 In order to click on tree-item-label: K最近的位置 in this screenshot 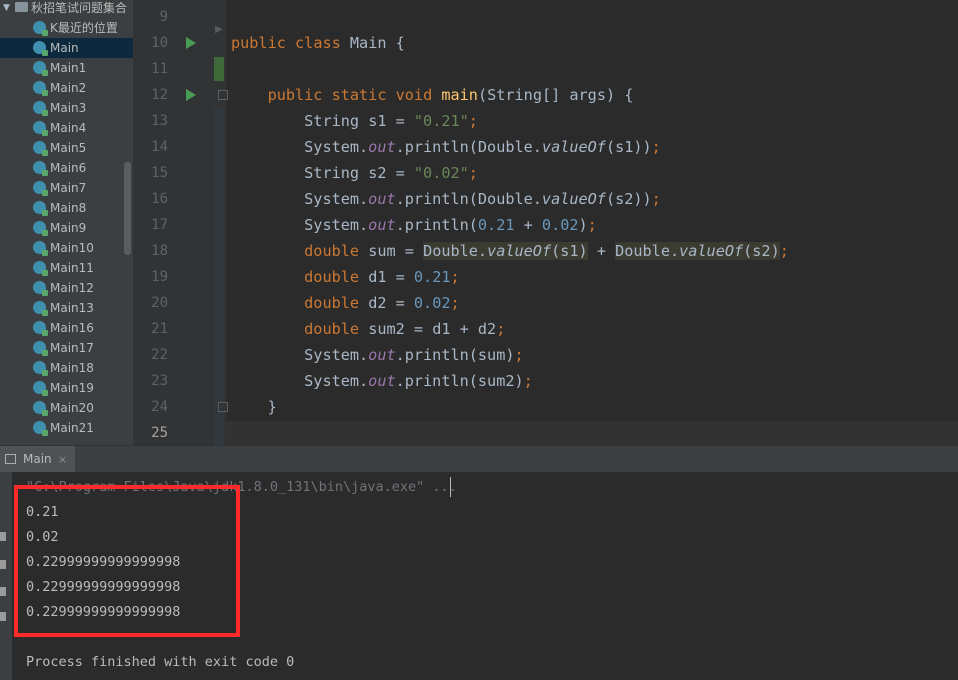, I will do `click(84, 28)`.